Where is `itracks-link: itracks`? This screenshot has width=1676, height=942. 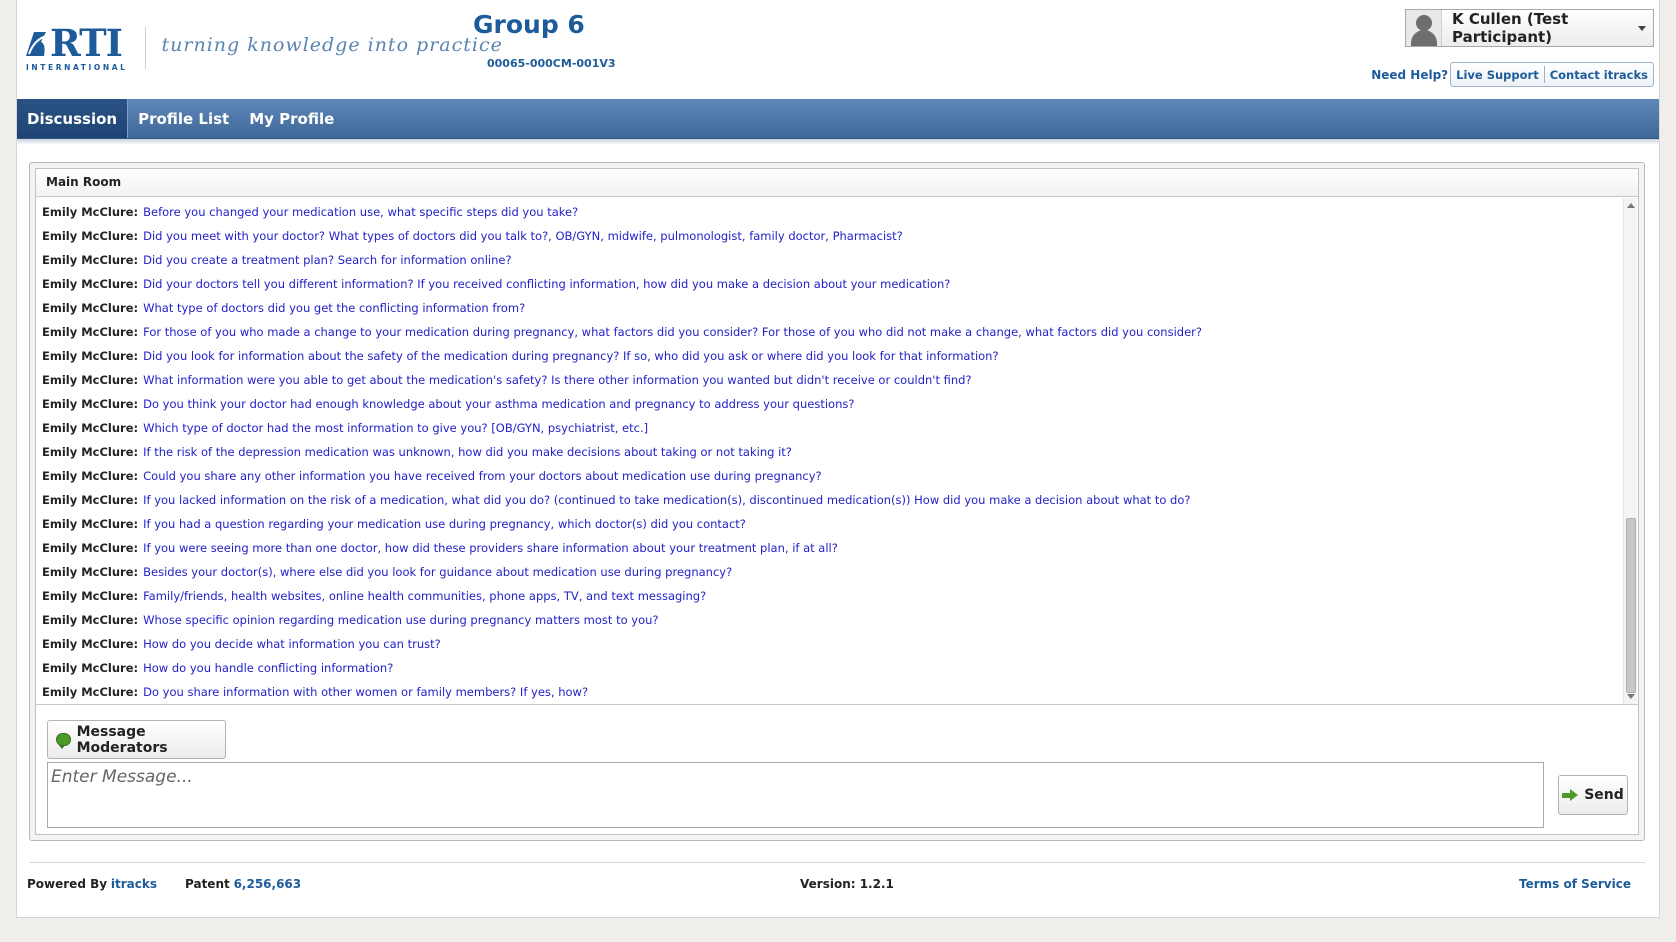 itracks-link: itracks is located at coordinates (134, 884).